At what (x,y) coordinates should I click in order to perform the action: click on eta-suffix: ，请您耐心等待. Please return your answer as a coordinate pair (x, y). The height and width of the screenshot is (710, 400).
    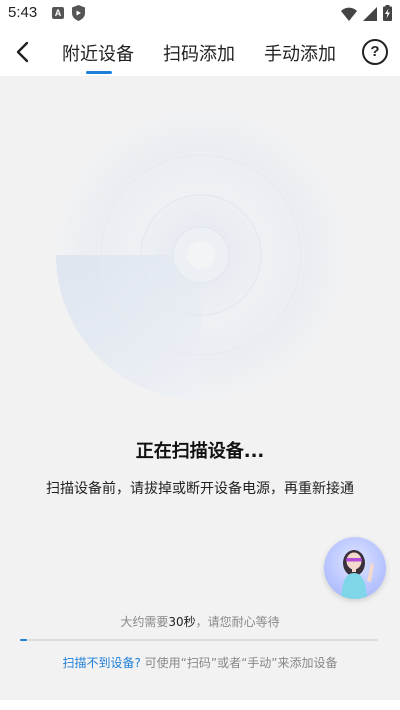
    Looking at the image, I should click on (237, 622).